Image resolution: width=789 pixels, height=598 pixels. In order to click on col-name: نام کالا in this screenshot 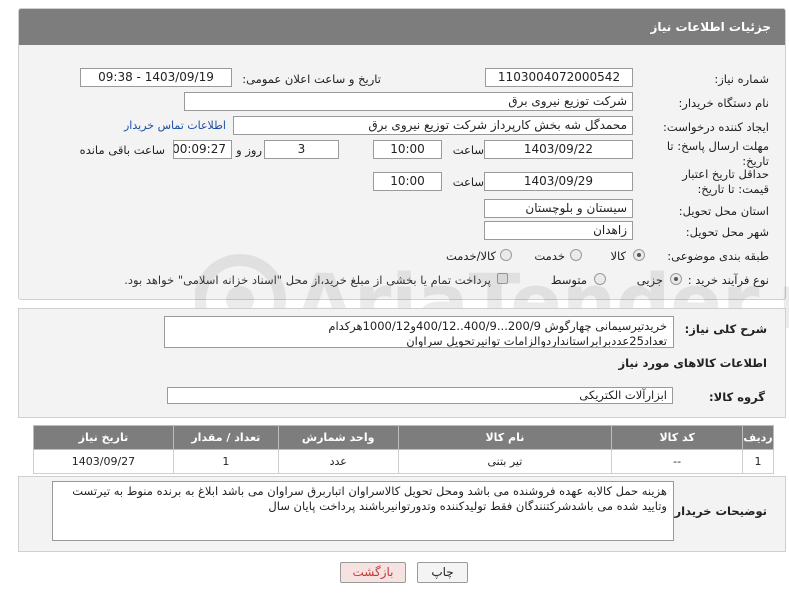, I will do `click(505, 437)`.